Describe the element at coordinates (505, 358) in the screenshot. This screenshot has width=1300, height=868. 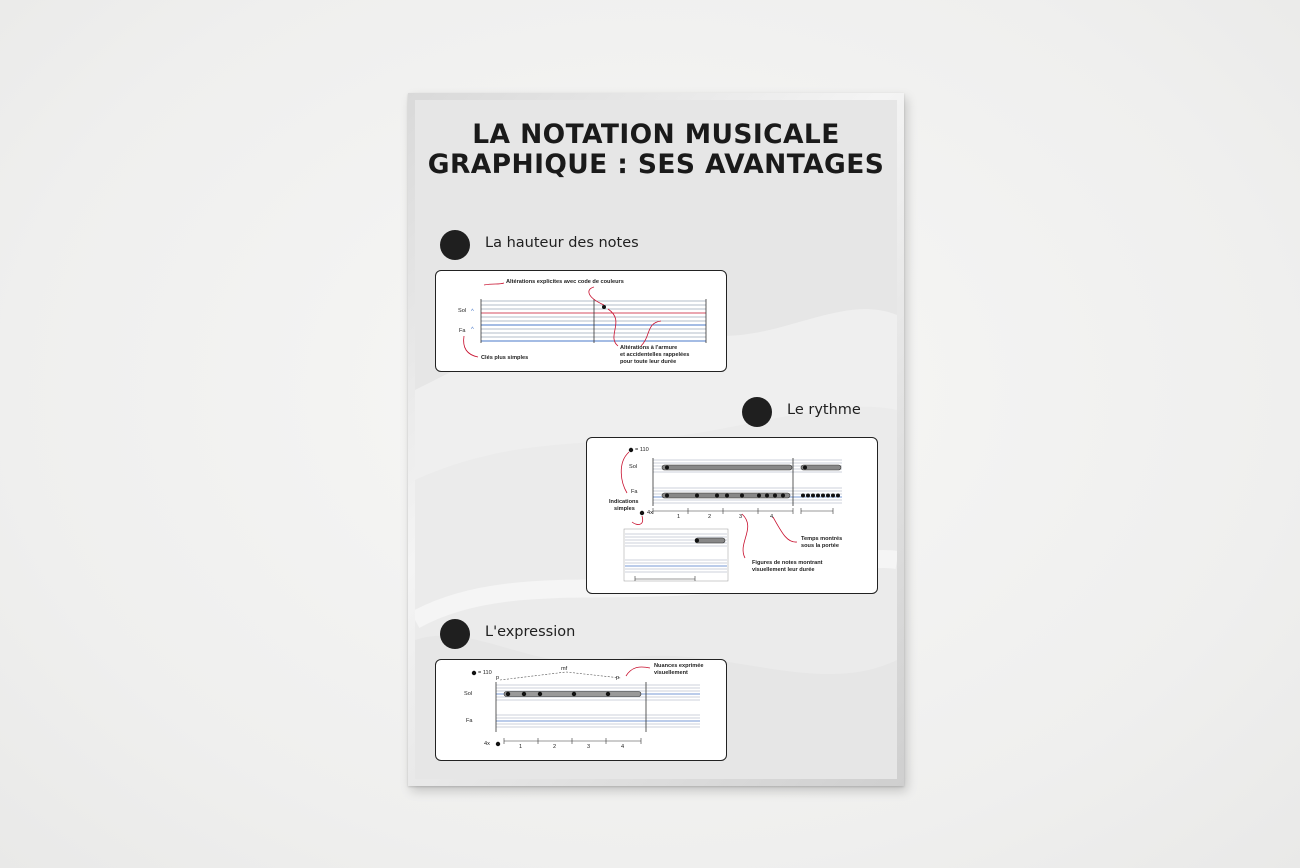
I see `annotation-clefs: Clés plus simples` at that location.